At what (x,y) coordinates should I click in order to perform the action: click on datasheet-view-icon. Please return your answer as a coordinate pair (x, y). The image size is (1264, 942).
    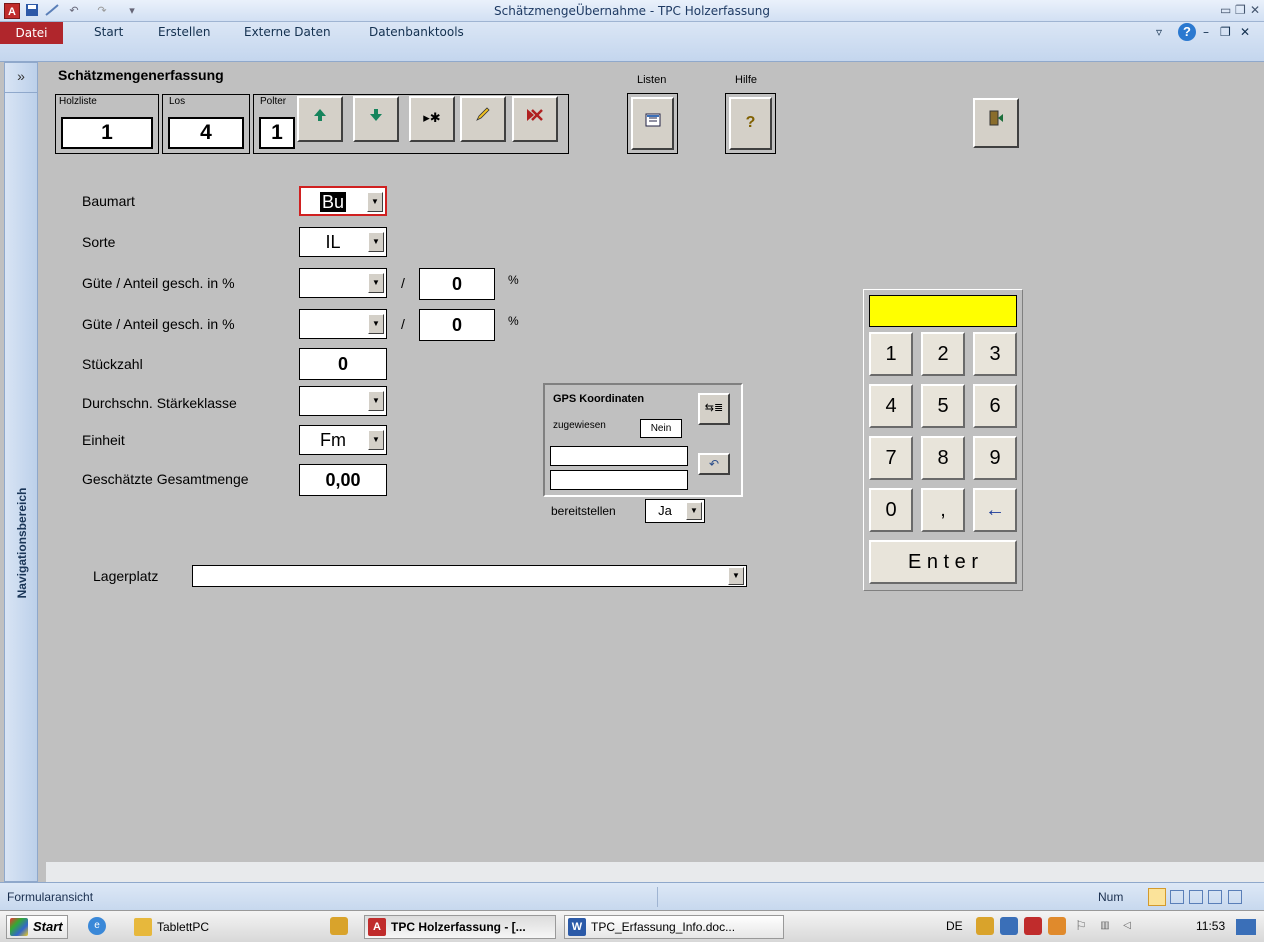
    Looking at the image, I should click on (1177, 897).